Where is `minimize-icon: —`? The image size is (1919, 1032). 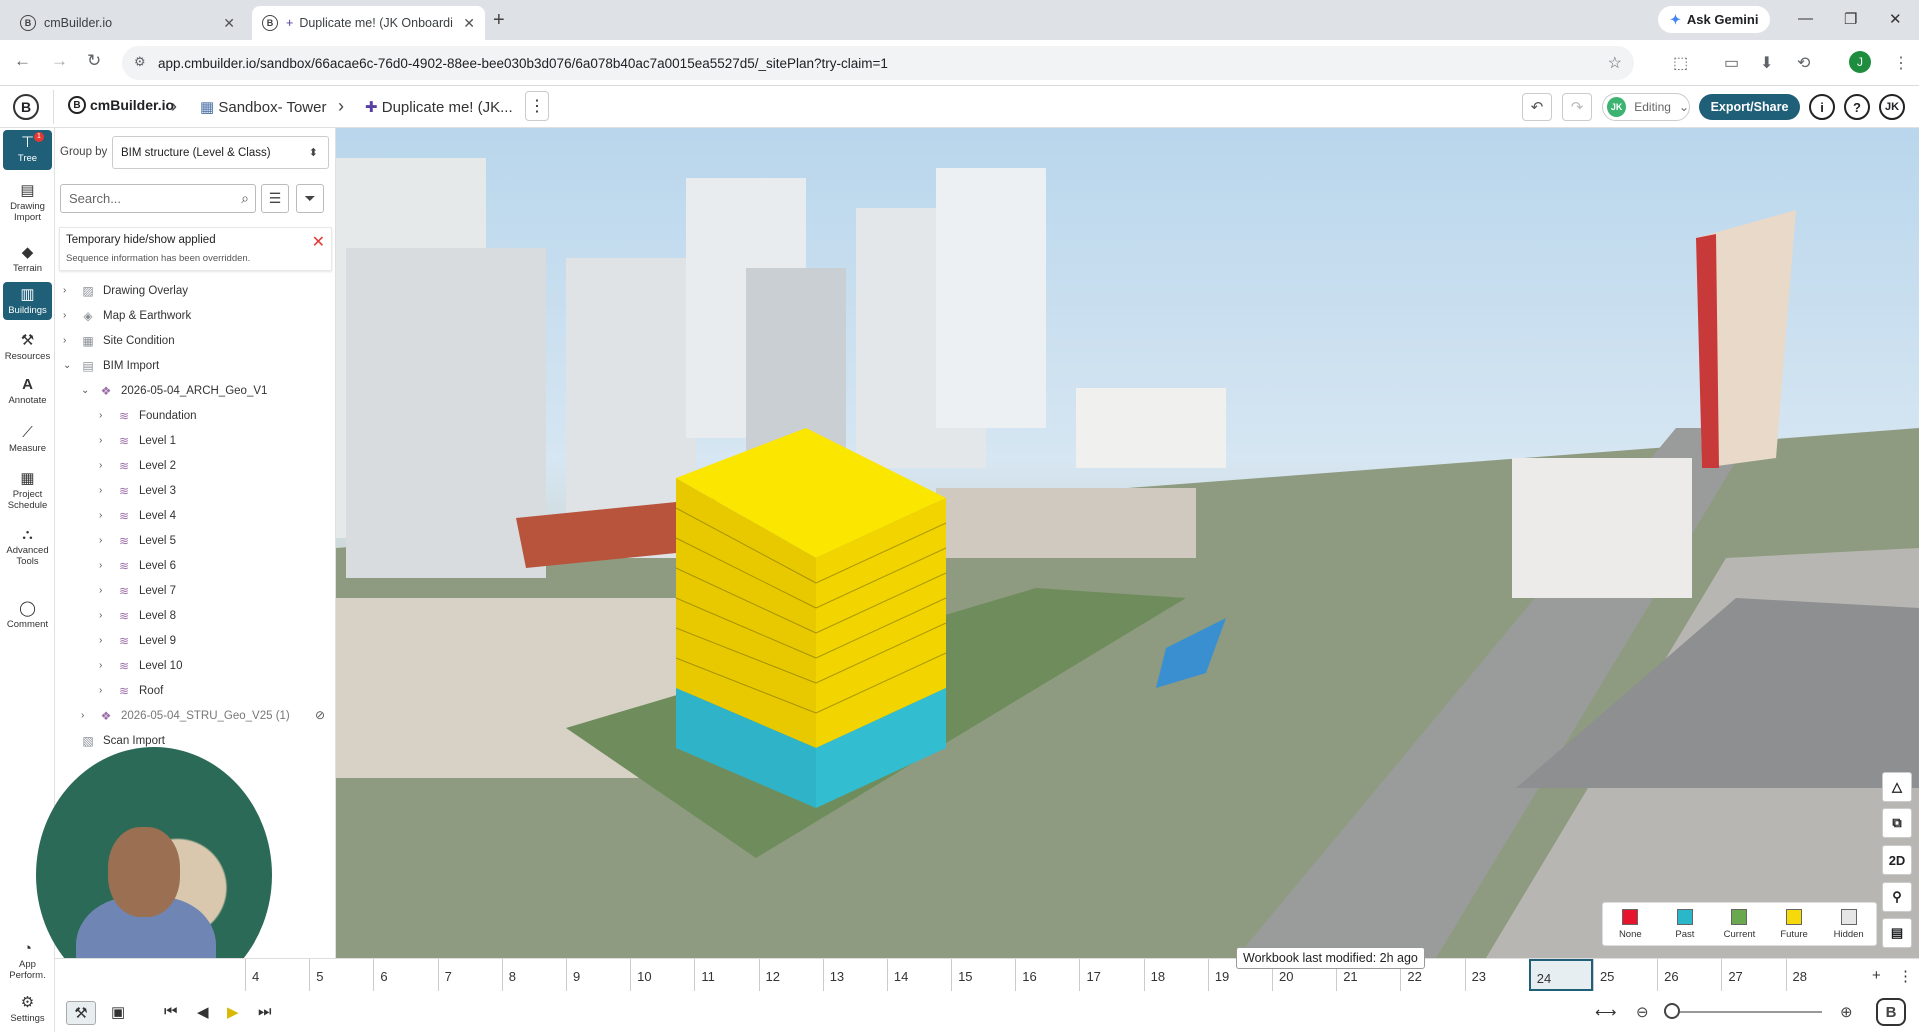
minimize-icon: — is located at coordinates (1805, 18).